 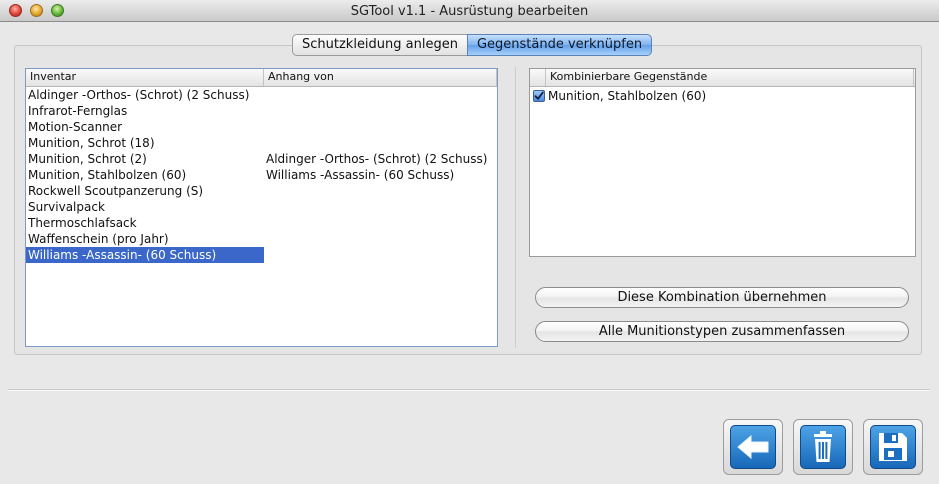 I want to click on footer-separator, so click(x=469, y=390).